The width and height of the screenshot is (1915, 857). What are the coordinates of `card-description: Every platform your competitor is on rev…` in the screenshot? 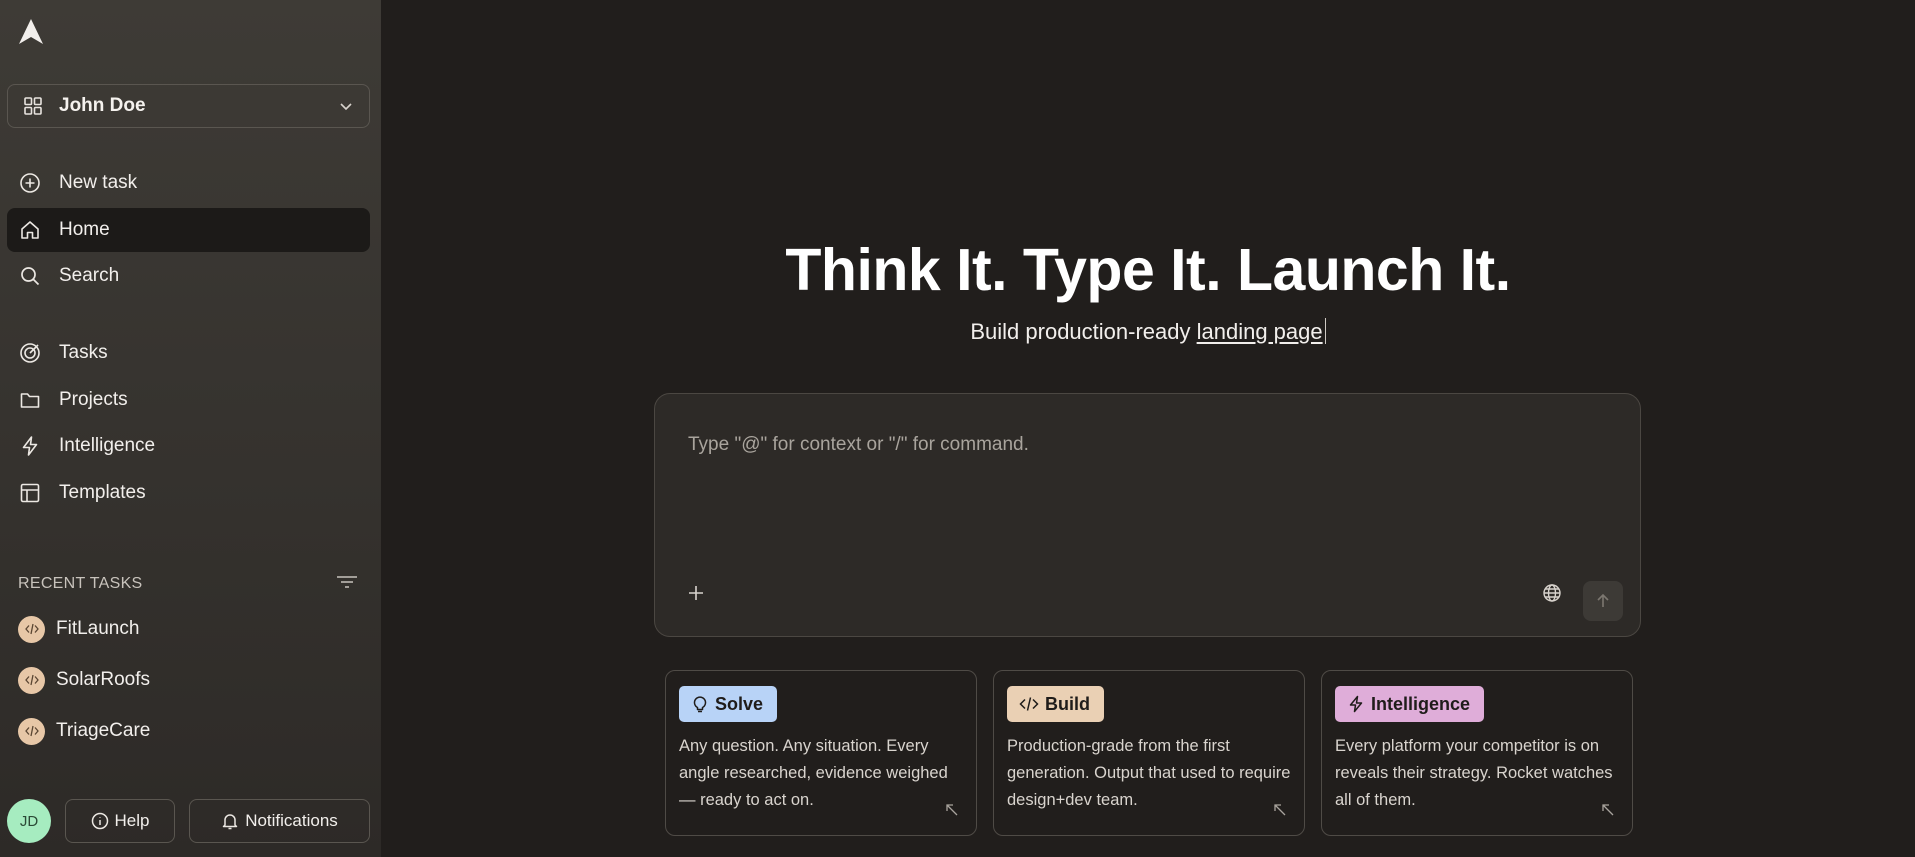 It's located at (1474, 773).